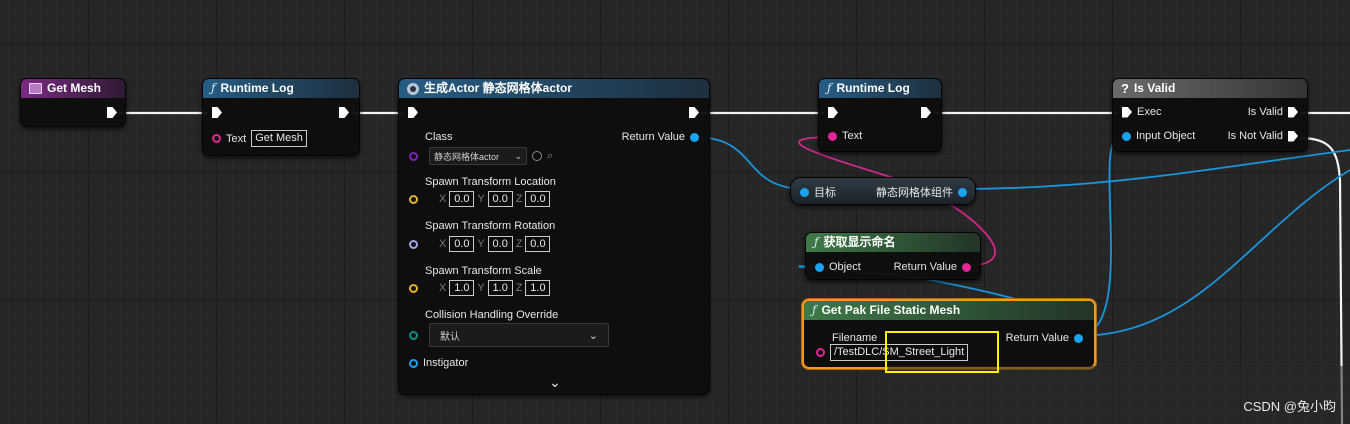 The height and width of the screenshot is (424, 1350). What do you see at coordinates (891, 310) in the screenshot?
I see `get-pak-file-title: Get Pak File Static Mesh` at bounding box center [891, 310].